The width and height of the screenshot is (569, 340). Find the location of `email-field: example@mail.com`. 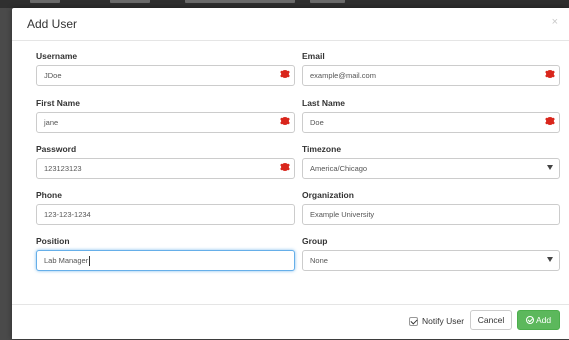

email-field: example@mail.com is located at coordinates (431, 75).